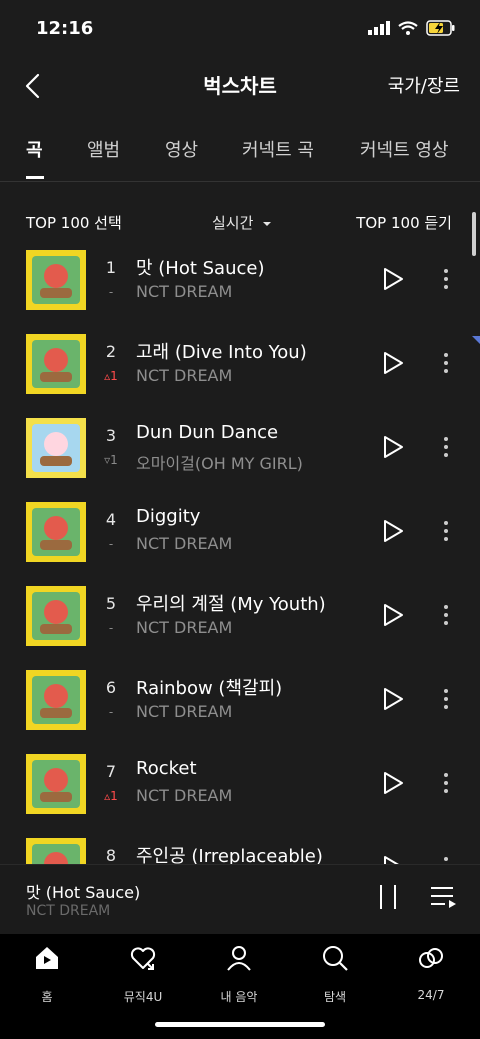  What do you see at coordinates (219, 463) in the screenshot?
I see `song-artist: 오마이걸(OH MY GIRL)` at bounding box center [219, 463].